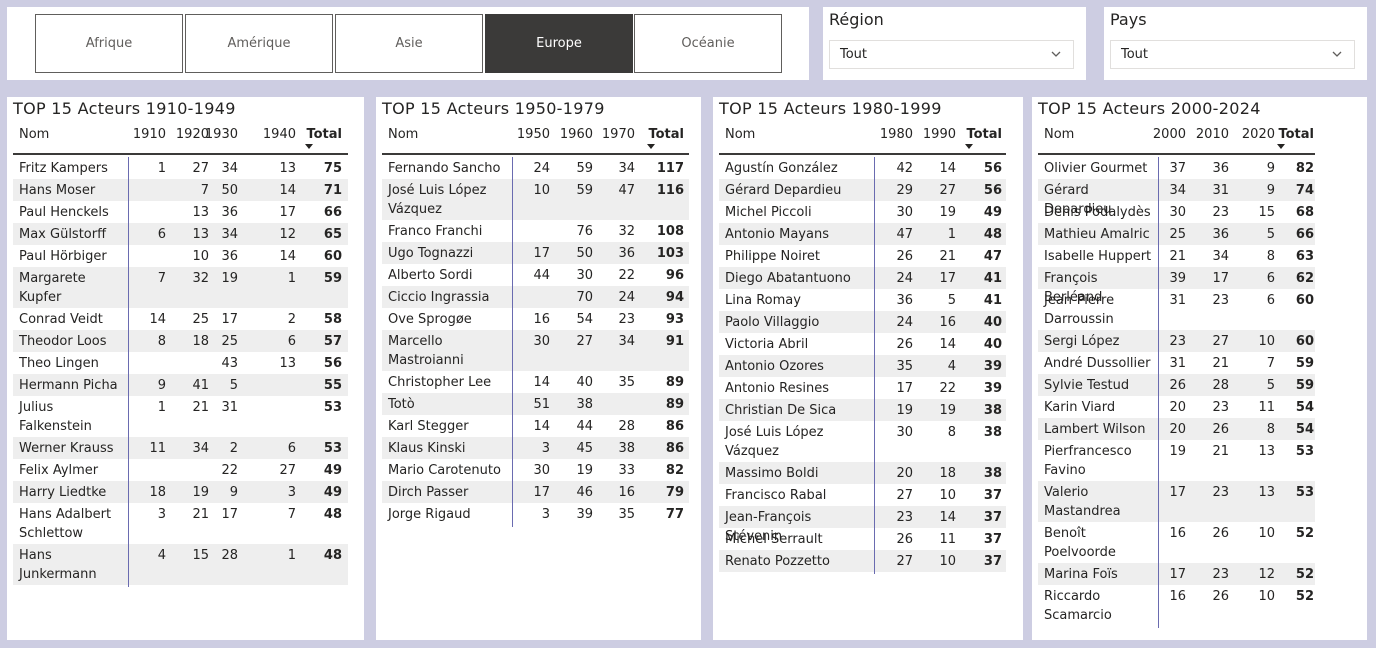  What do you see at coordinates (1176, 542) in the screenshot?
I see `table-row: Benoît Poelvoorde 16 26 10 52` at bounding box center [1176, 542].